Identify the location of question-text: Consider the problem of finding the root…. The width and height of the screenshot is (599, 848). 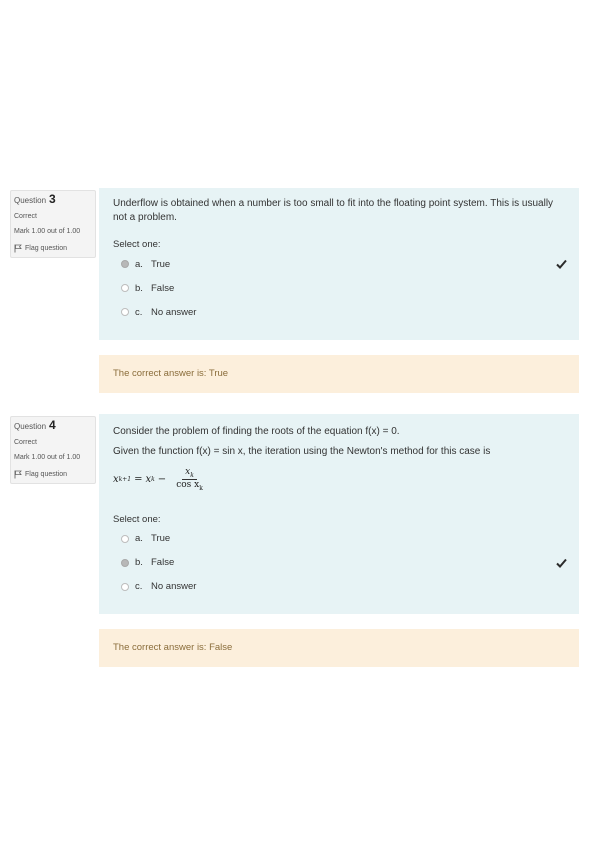
(256, 431).